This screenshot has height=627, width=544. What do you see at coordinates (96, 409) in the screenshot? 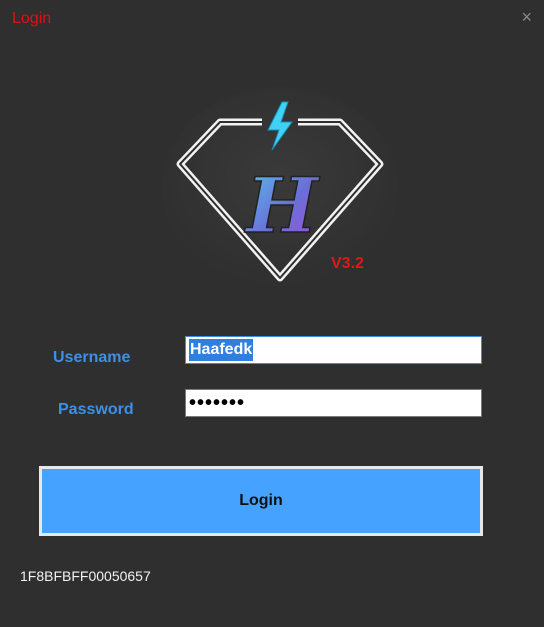
I see `password-label: Password` at bounding box center [96, 409].